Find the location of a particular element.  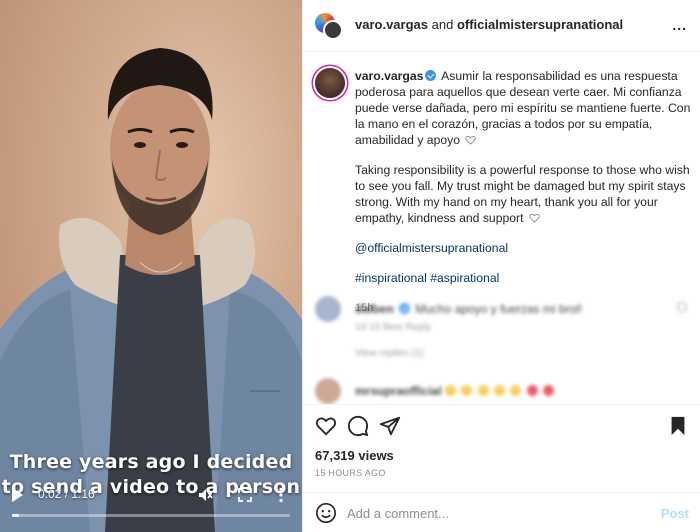

caption-username: varo.vargas is located at coordinates (389, 76).